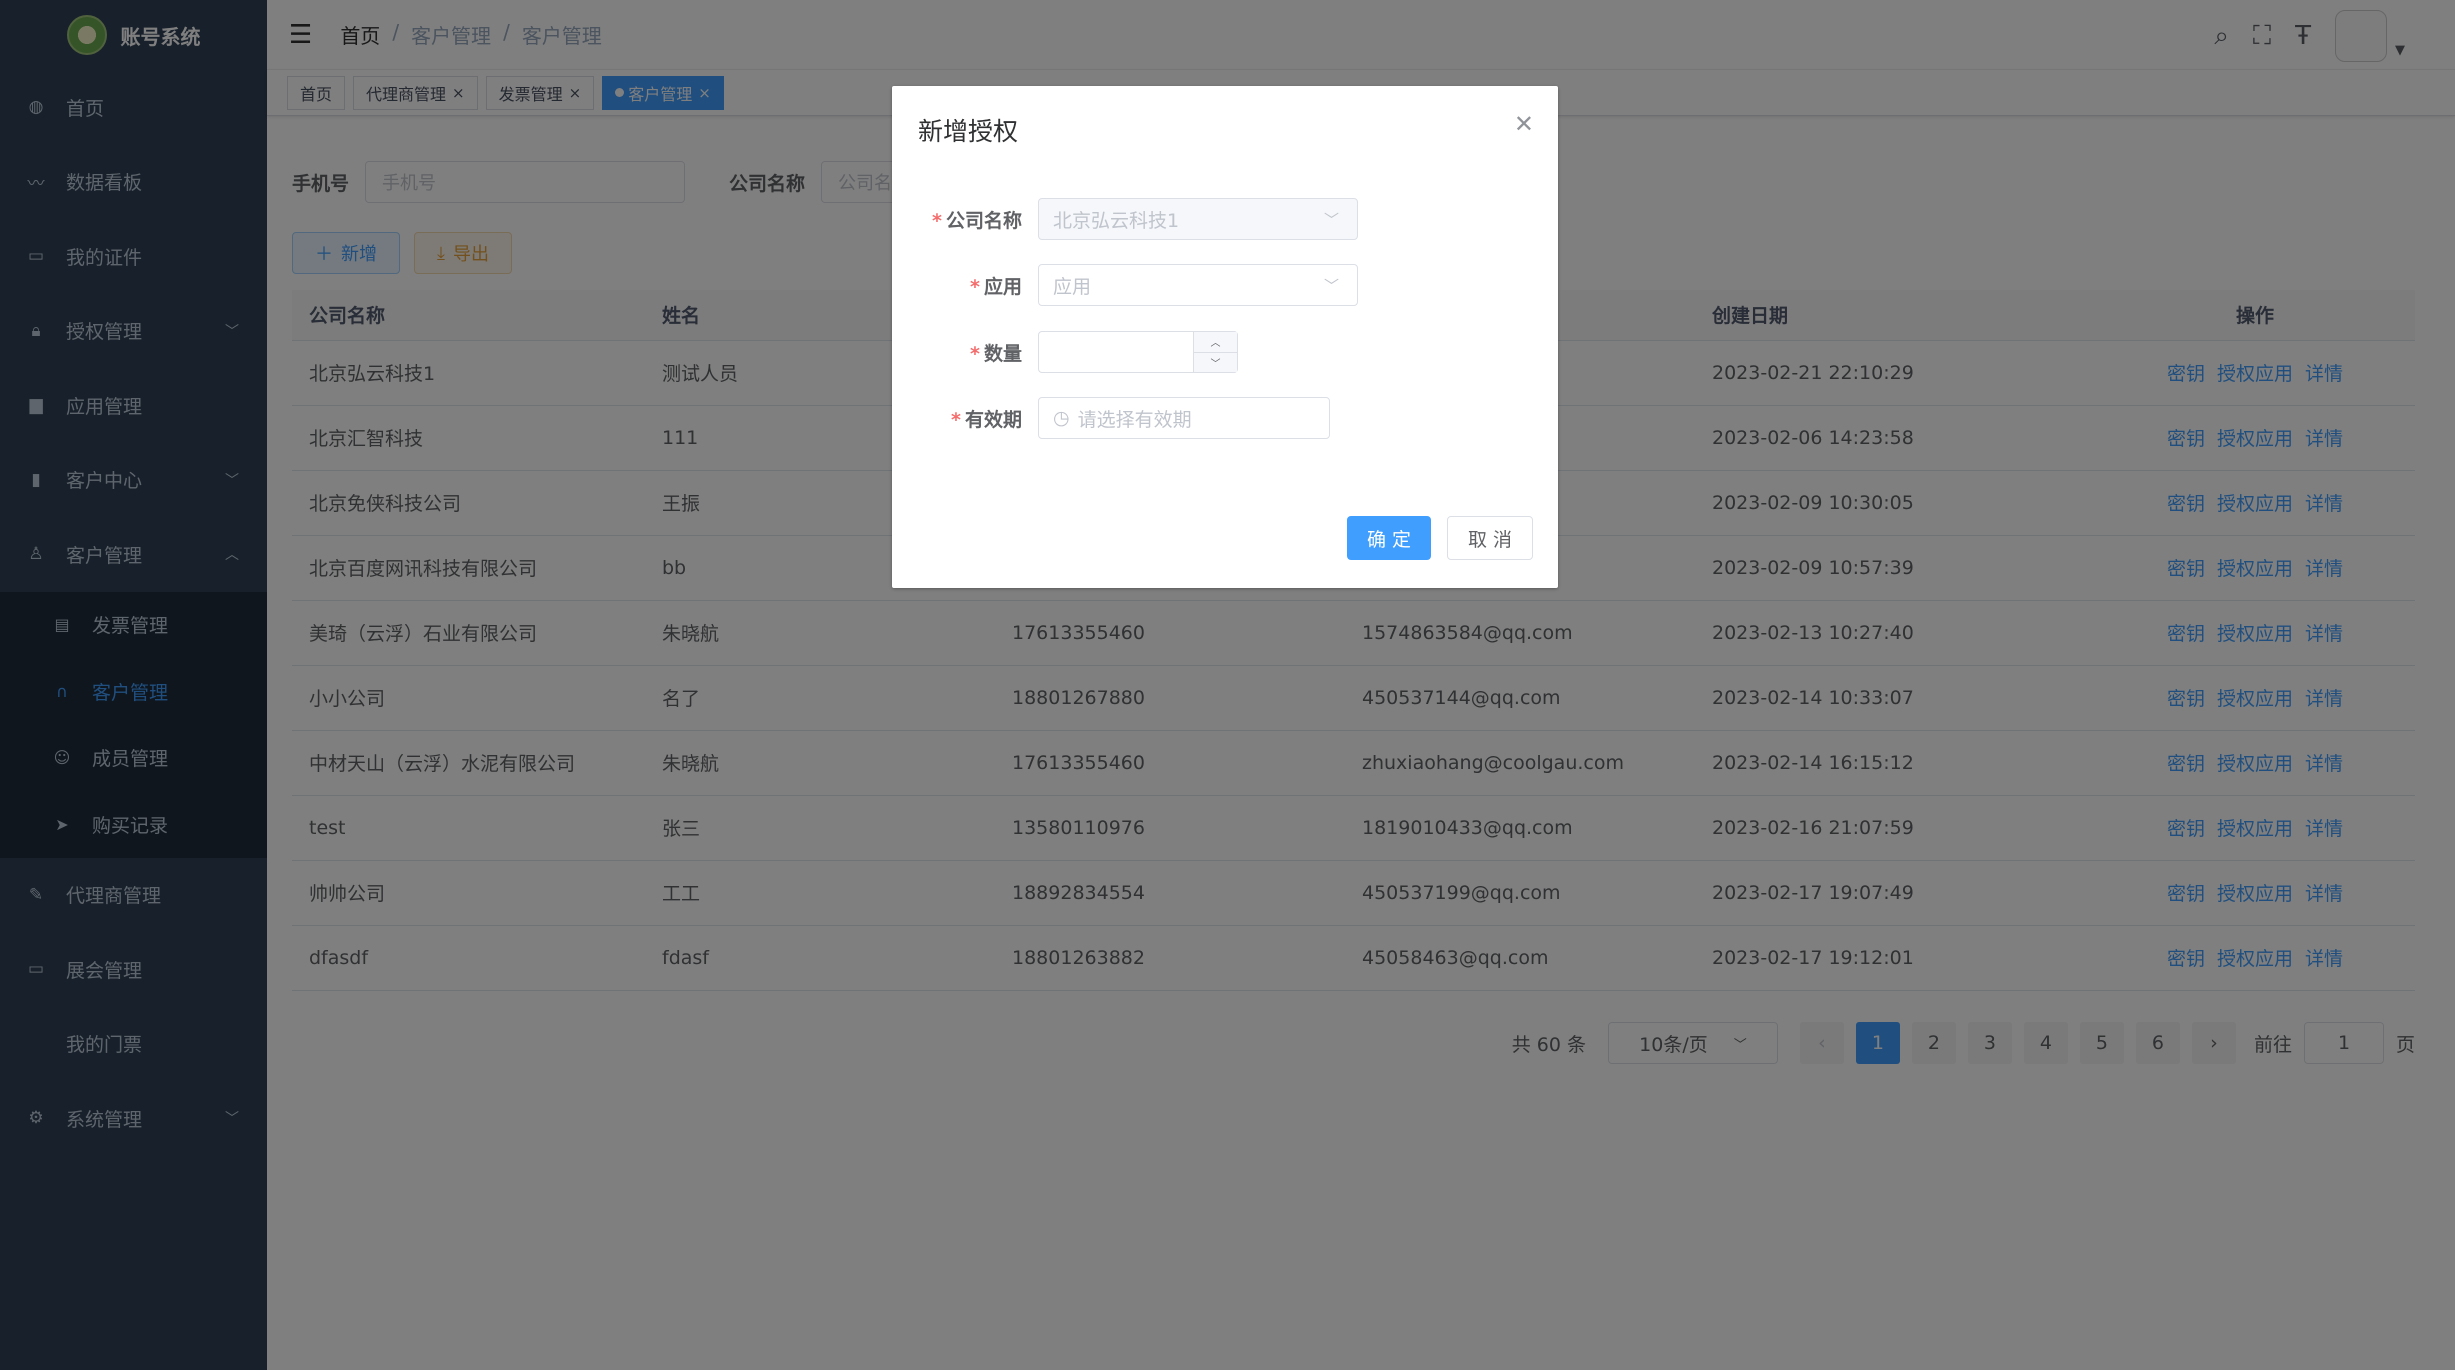 This screenshot has width=2455, height=1370. Describe the element at coordinates (1389, 538) in the screenshot. I see `confirm-button: 确 定` at that location.